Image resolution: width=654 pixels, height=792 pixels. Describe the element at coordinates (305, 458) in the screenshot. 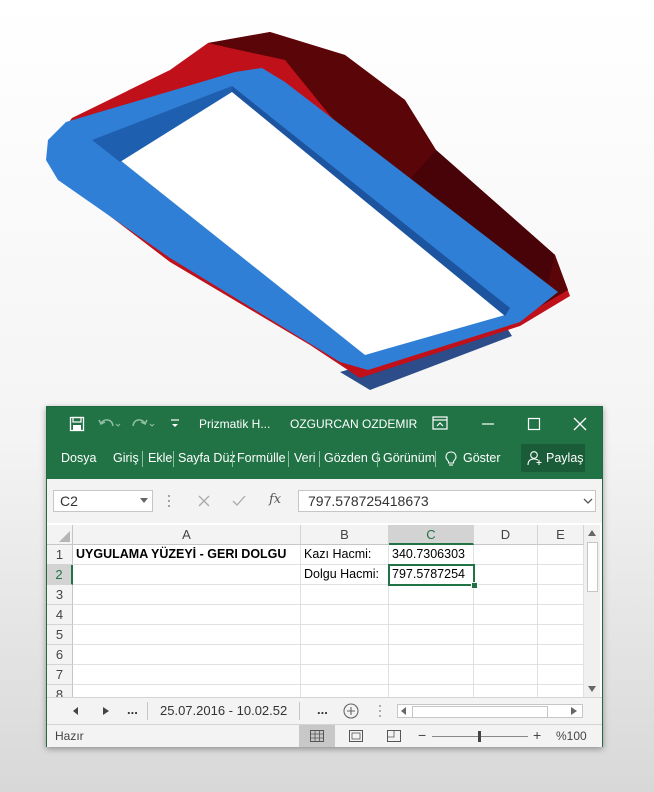

I see `tab-data: Veri` at that location.